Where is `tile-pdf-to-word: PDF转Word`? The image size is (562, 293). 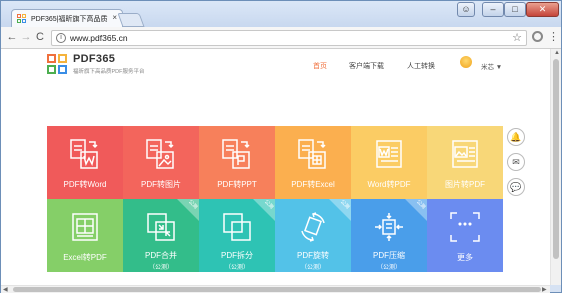 tile-pdf-to-word: PDF转Word is located at coordinates (85, 162).